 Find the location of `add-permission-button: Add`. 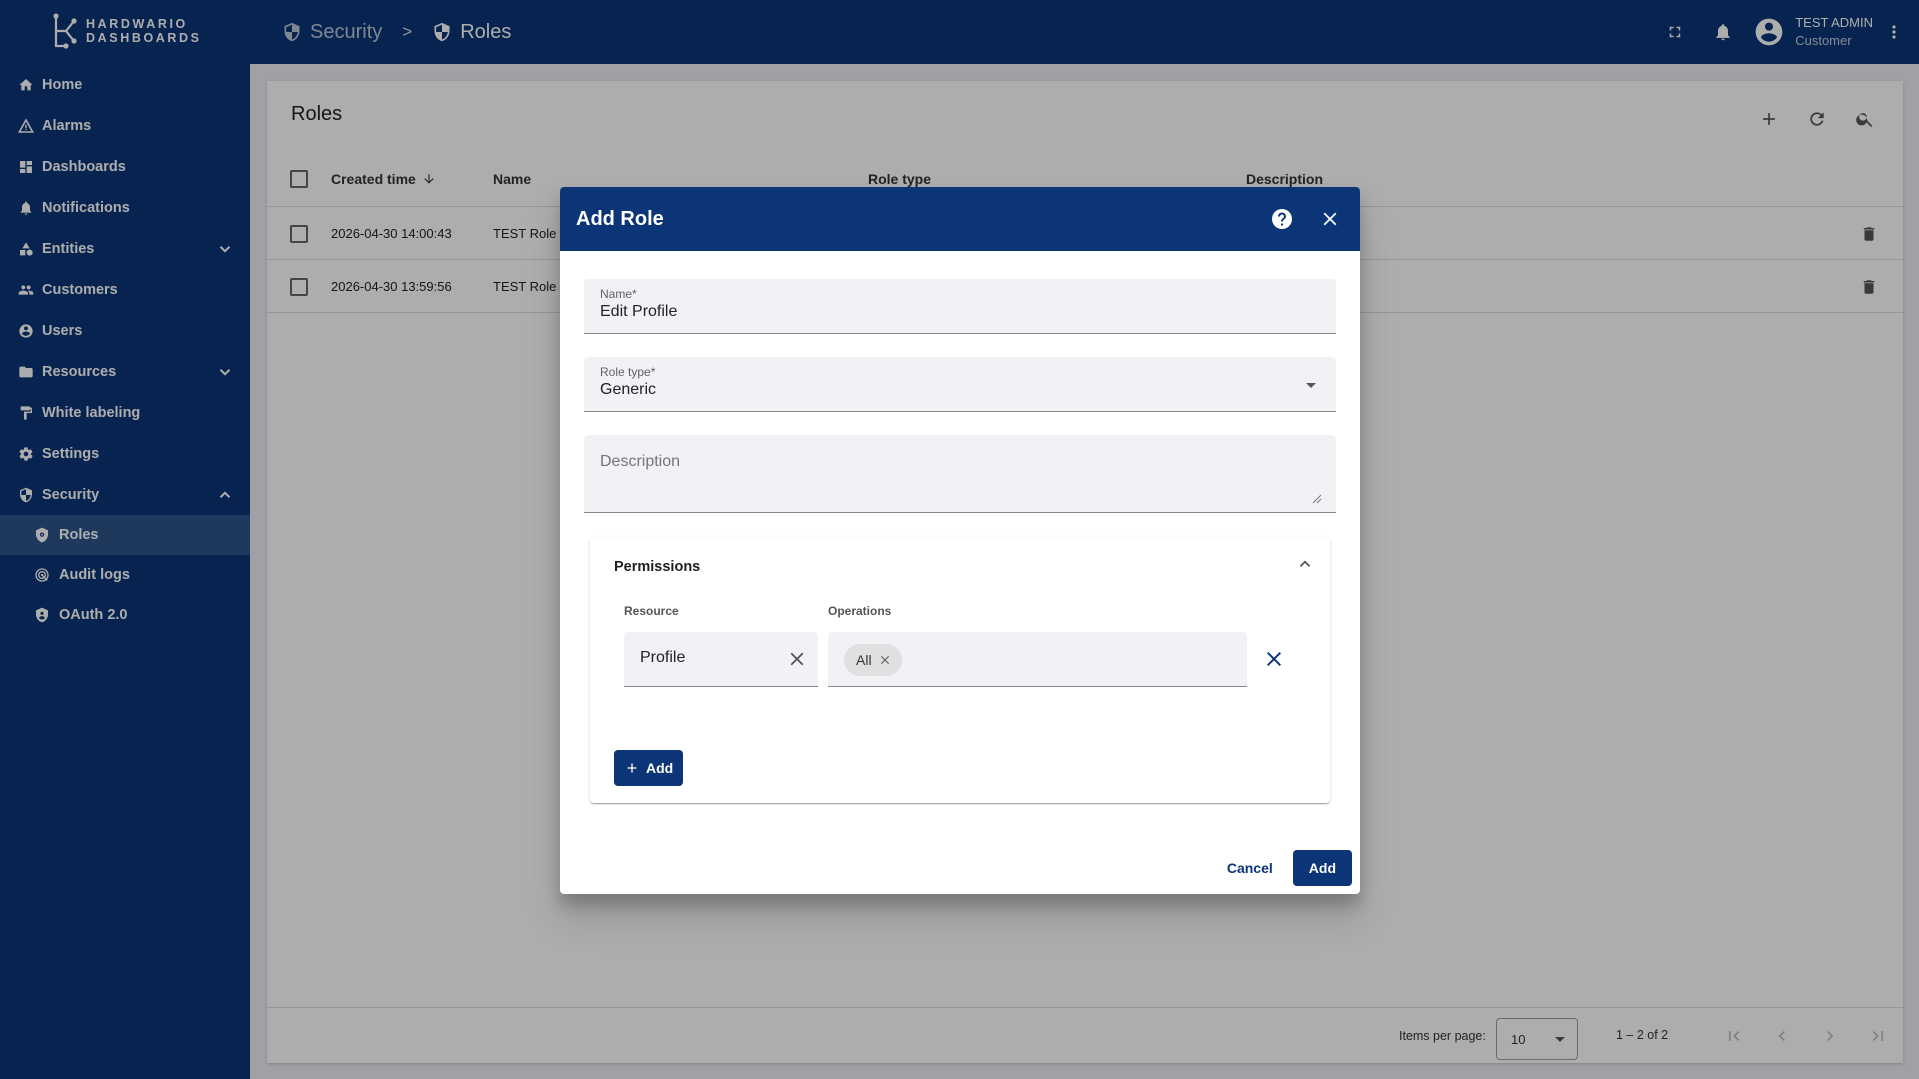

add-permission-button: Add is located at coordinates (649, 768).